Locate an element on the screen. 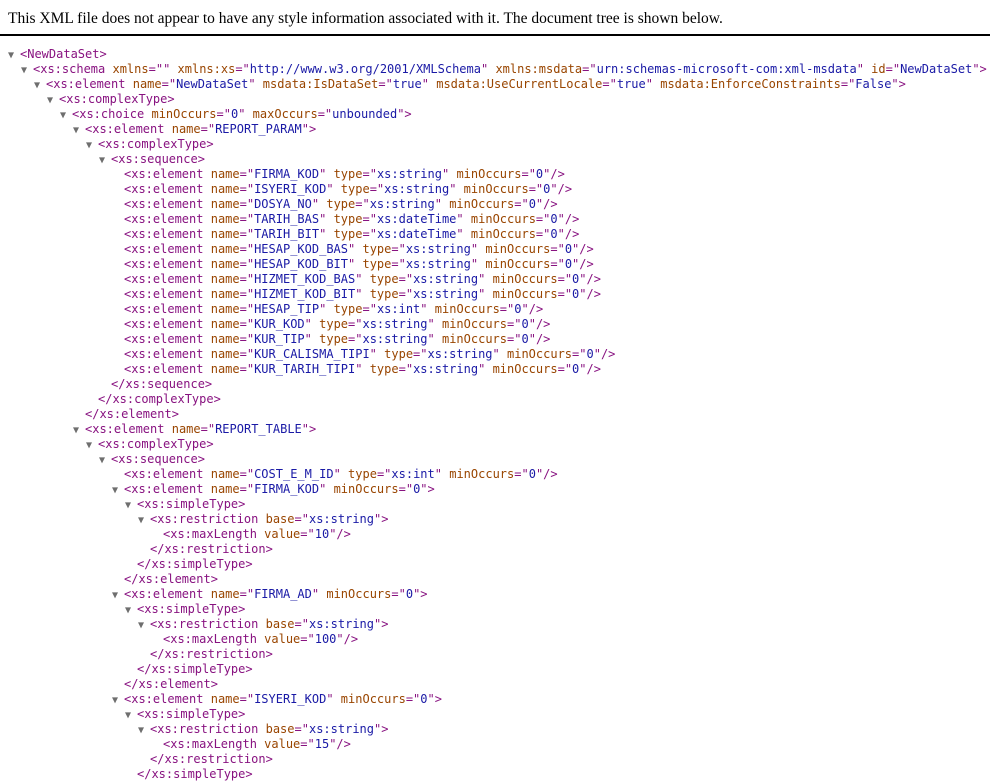 This screenshot has height=782, width=990. xml-line: ▼ <xs:complexType> is located at coordinates (495, 99).